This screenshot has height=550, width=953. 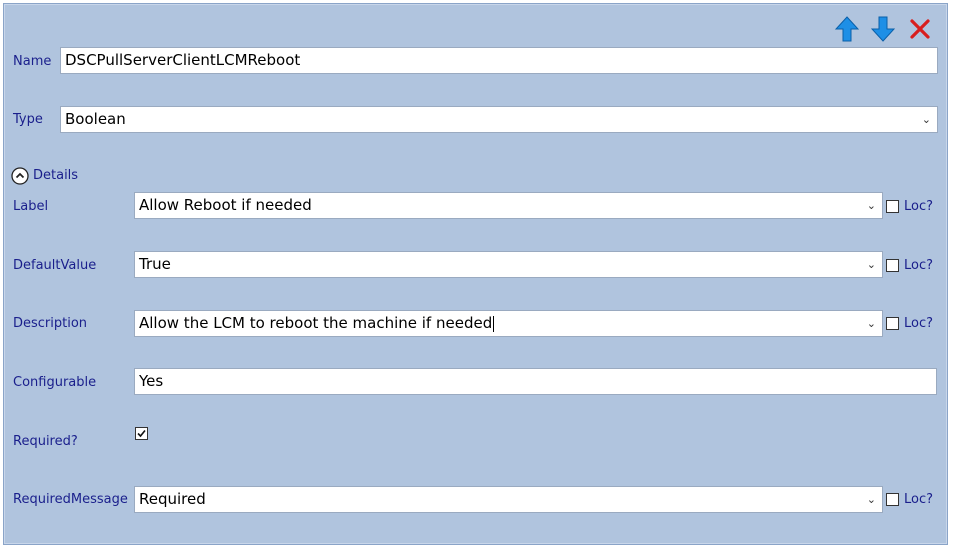 I want to click on name-input: DSCPullServerClientLCMReboot, so click(x=499, y=60).